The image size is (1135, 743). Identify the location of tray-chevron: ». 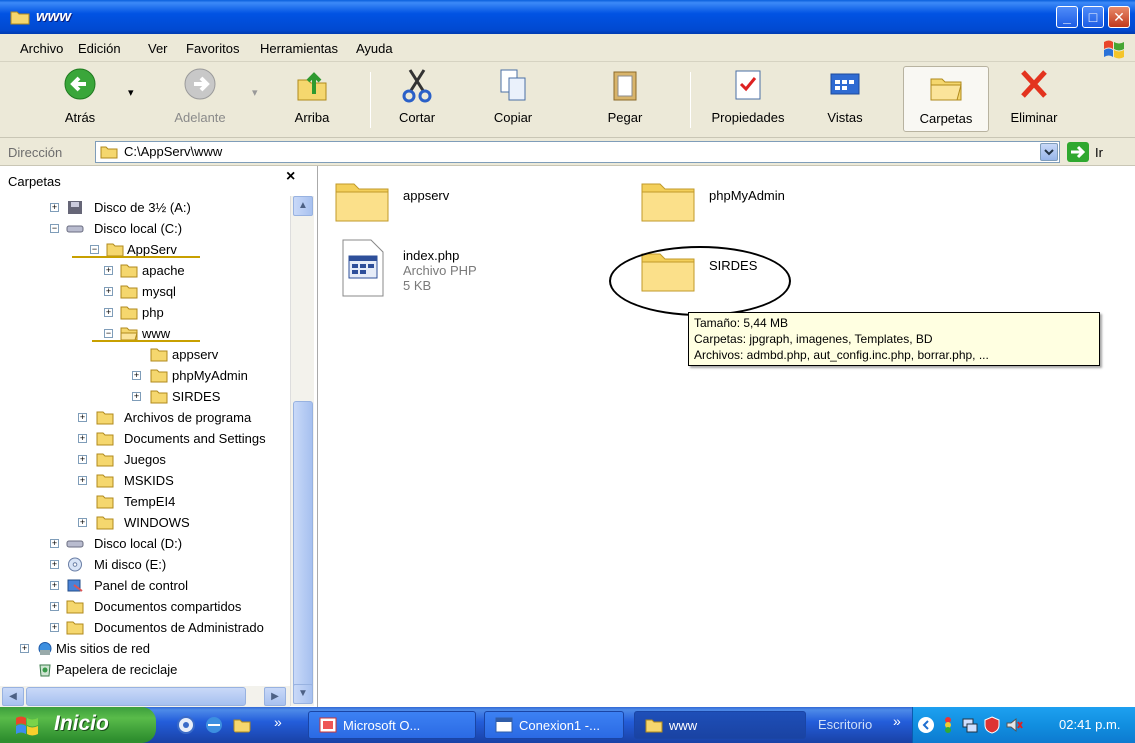
(897, 721).